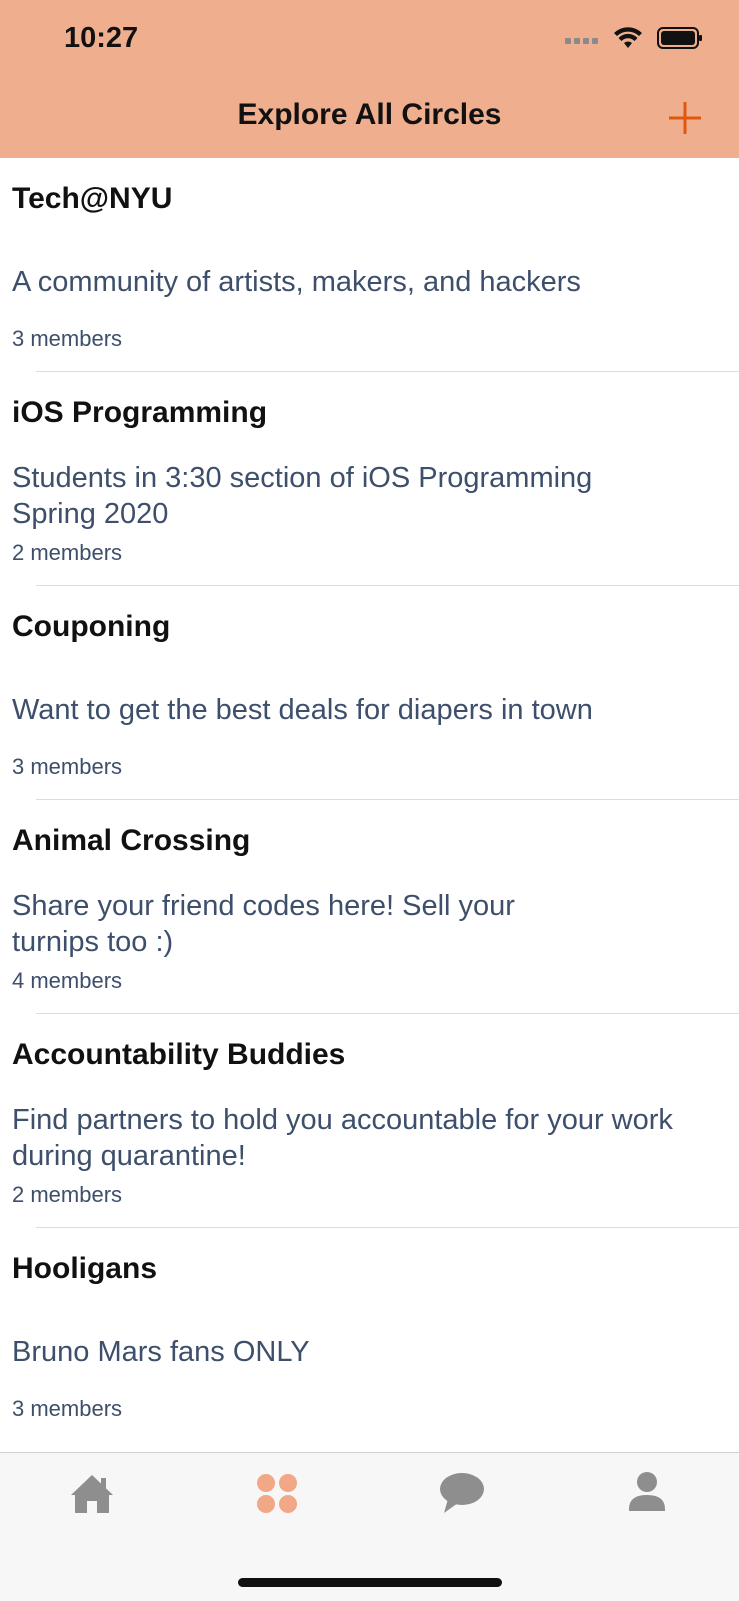 The image size is (739, 1601). What do you see at coordinates (179, 1054) in the screenshot?
I see `circle-name: Accountability Buddies` at bounding box center [179, 1054].